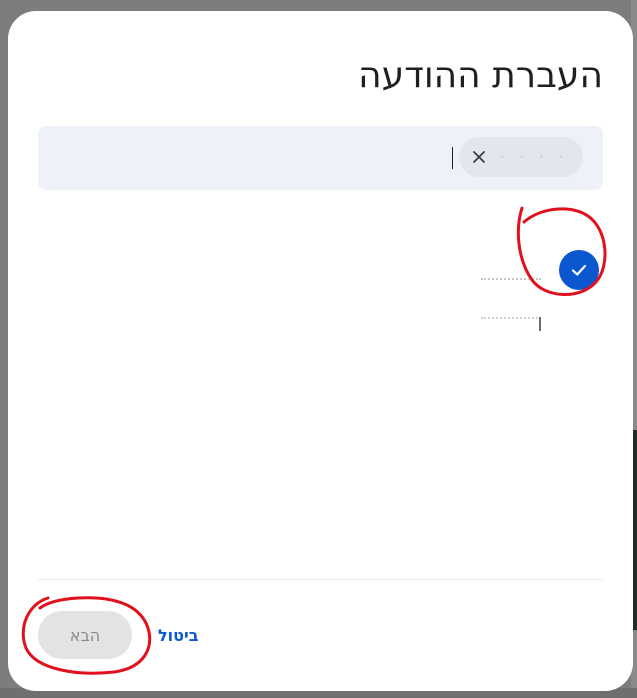 The image size is (637, 698). I want to click on dialog-title: העברת ההודעה, so click(480, 75).